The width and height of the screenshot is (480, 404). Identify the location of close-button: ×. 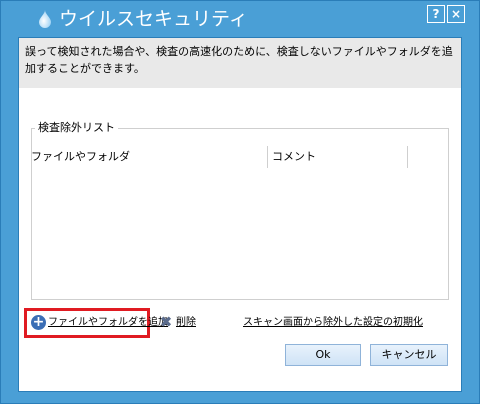
(456, 14).